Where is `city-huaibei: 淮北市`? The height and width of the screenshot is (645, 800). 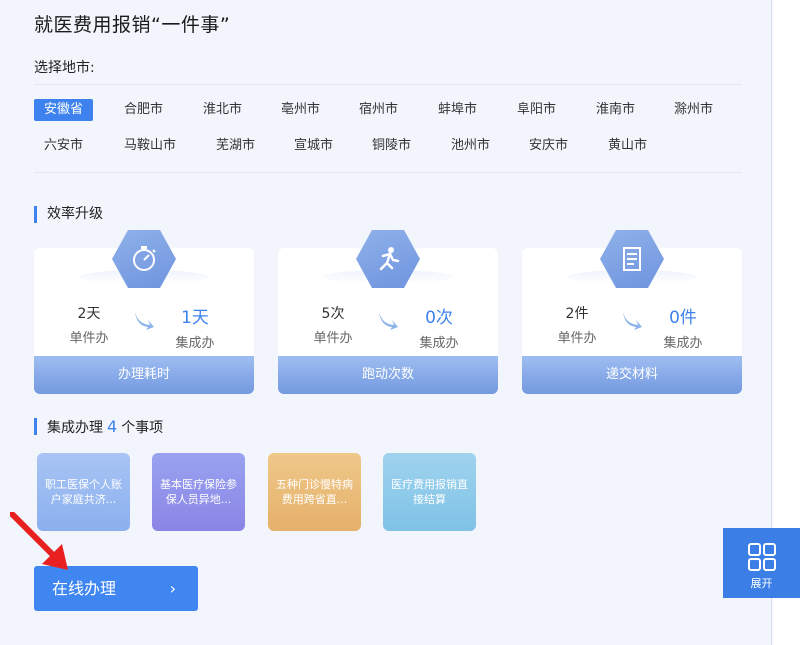
city-huaibei: 淮北市 is located at coordinates (222, 110).